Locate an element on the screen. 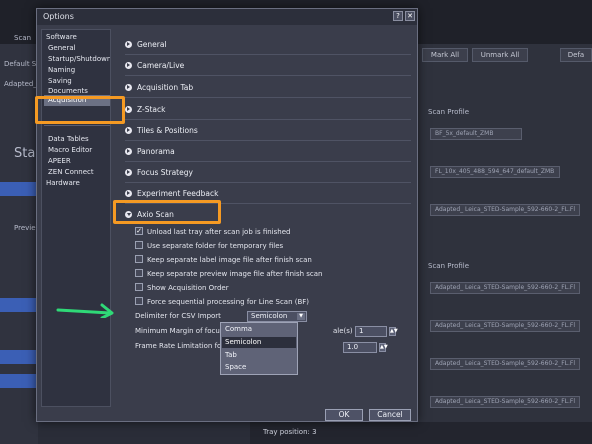 Image resolution: width=592 pixels, height=444 pixels. csv-delimiter-value: Semicolon is located at coordinates (269, 316).